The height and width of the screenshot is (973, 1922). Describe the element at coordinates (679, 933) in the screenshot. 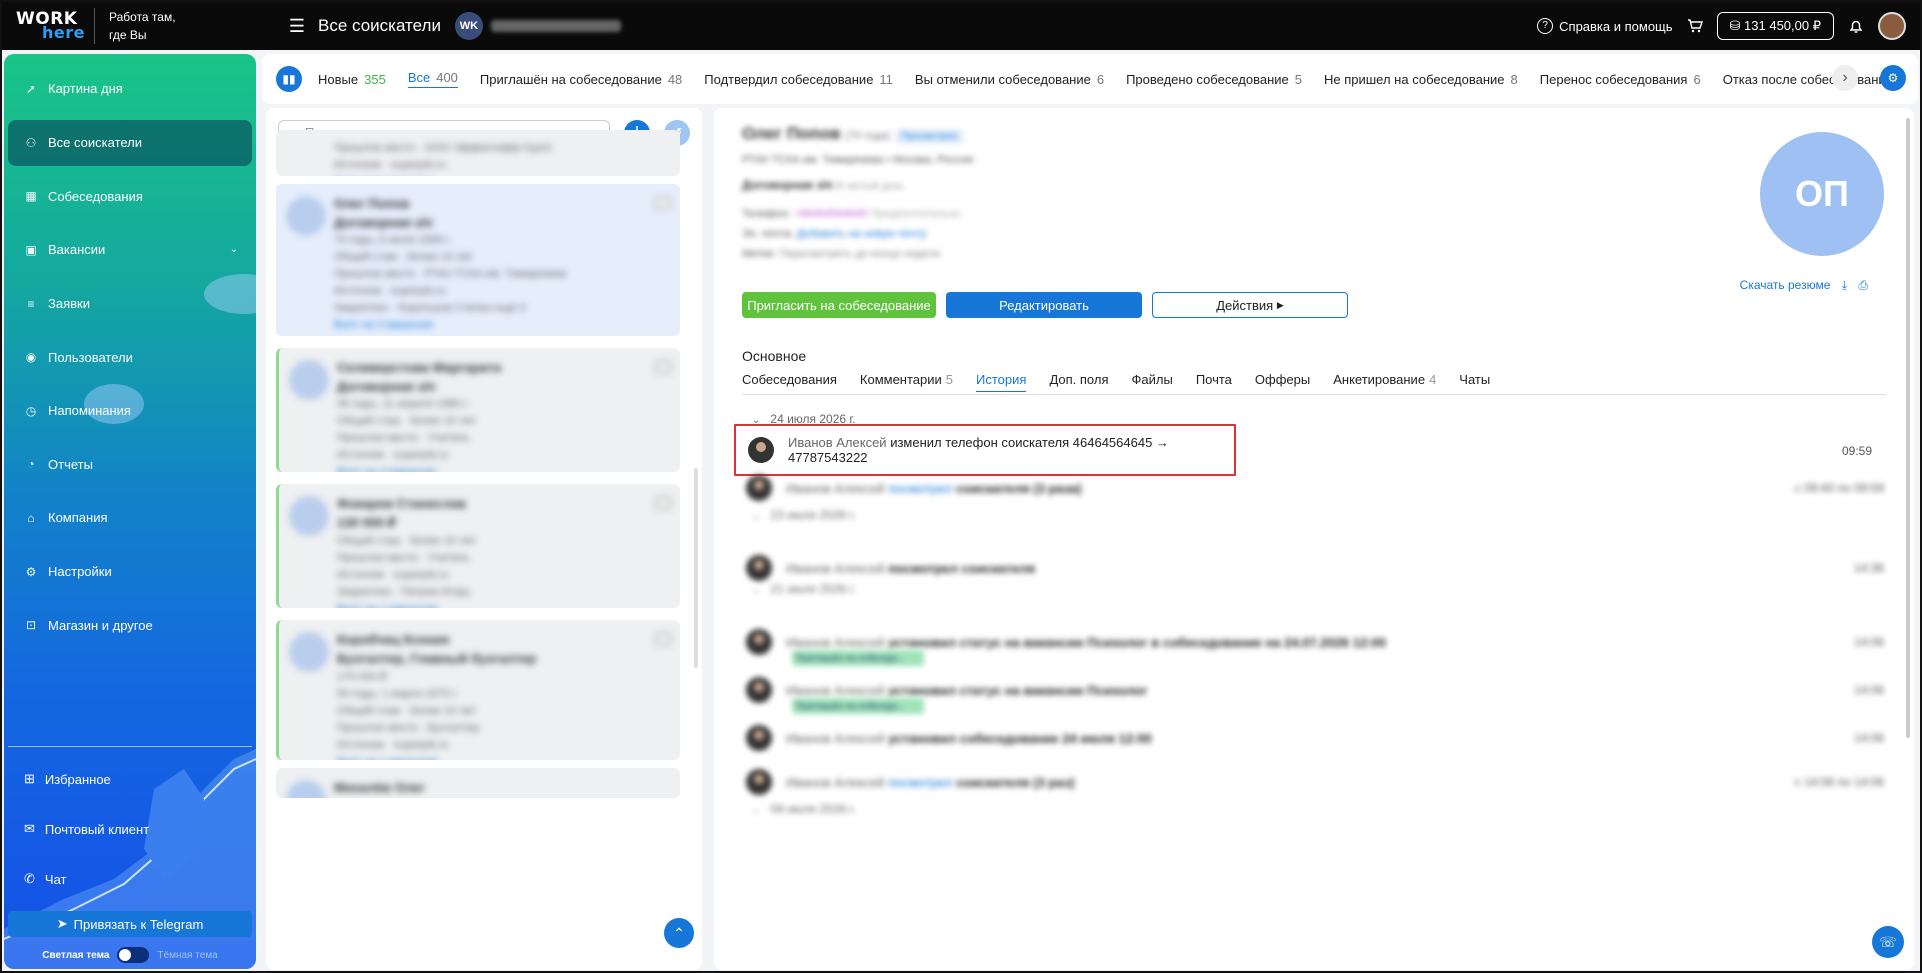

I see `scroll-top-button: ⌃` at that location.